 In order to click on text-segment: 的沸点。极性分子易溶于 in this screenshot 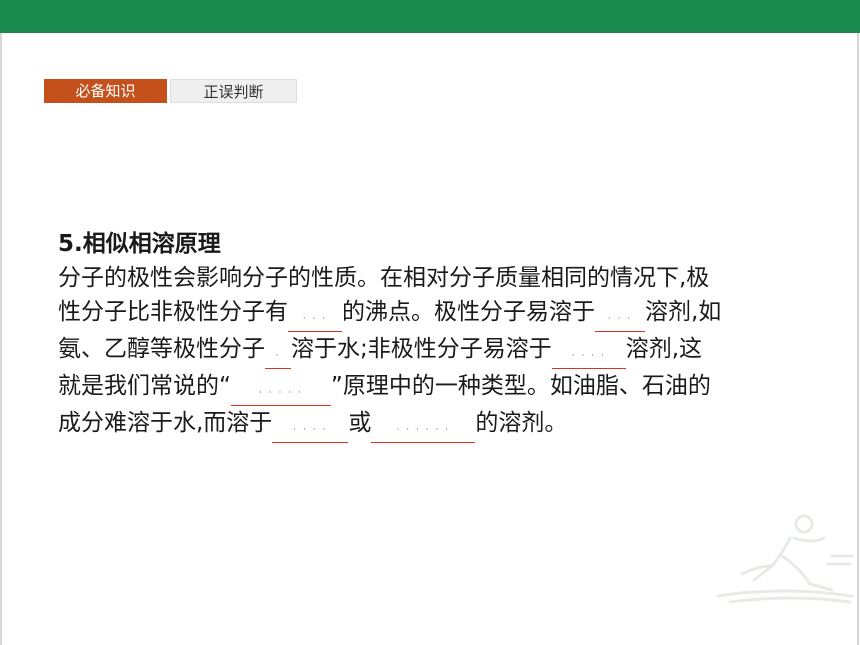, I will do `click(468, 312)`.